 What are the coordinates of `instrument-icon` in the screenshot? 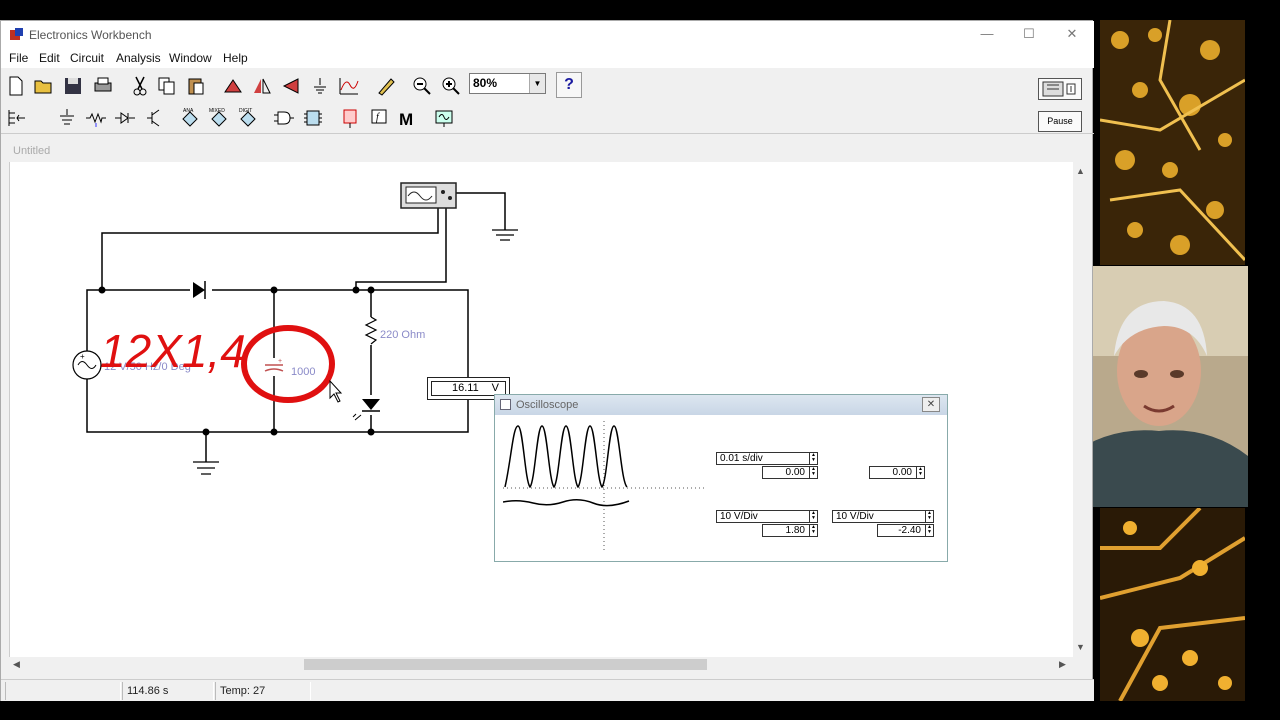 It's located at (444, 118).